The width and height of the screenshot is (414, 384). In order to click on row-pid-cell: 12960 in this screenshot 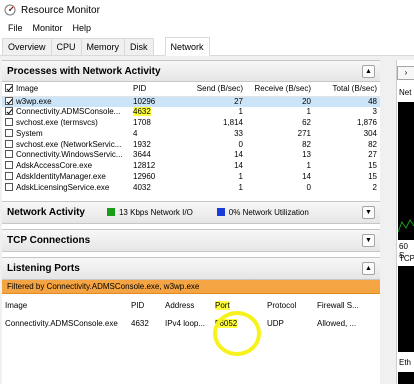, I will do `click(144, 176)`.